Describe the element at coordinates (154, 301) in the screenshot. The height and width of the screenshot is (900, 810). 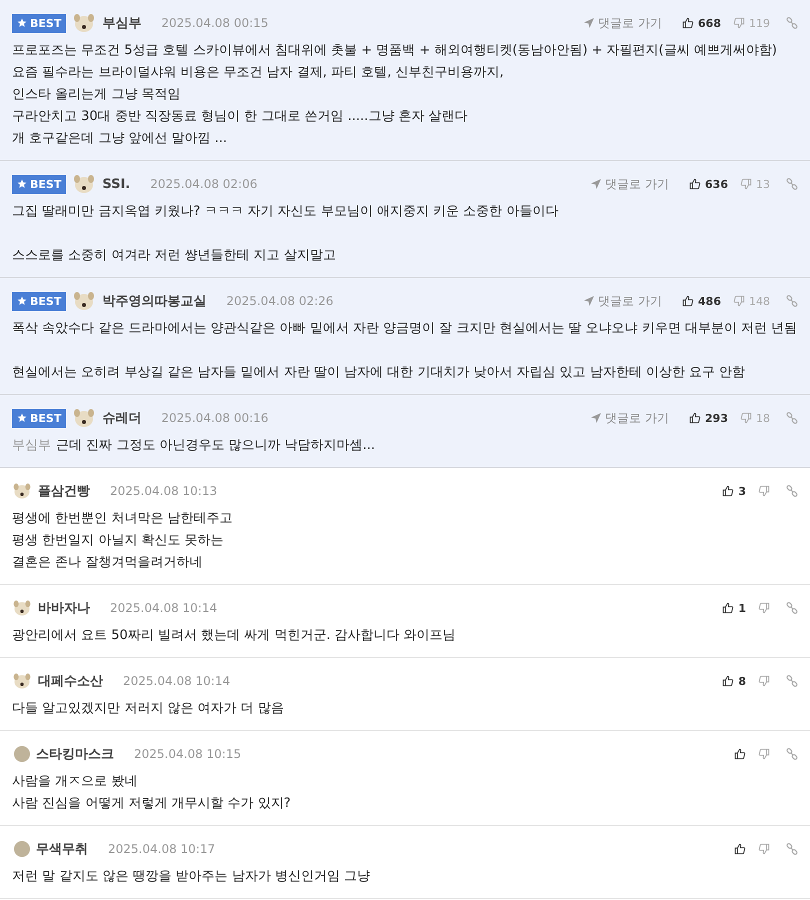
I see `author-name: 박주영의따봉교실` at that location.